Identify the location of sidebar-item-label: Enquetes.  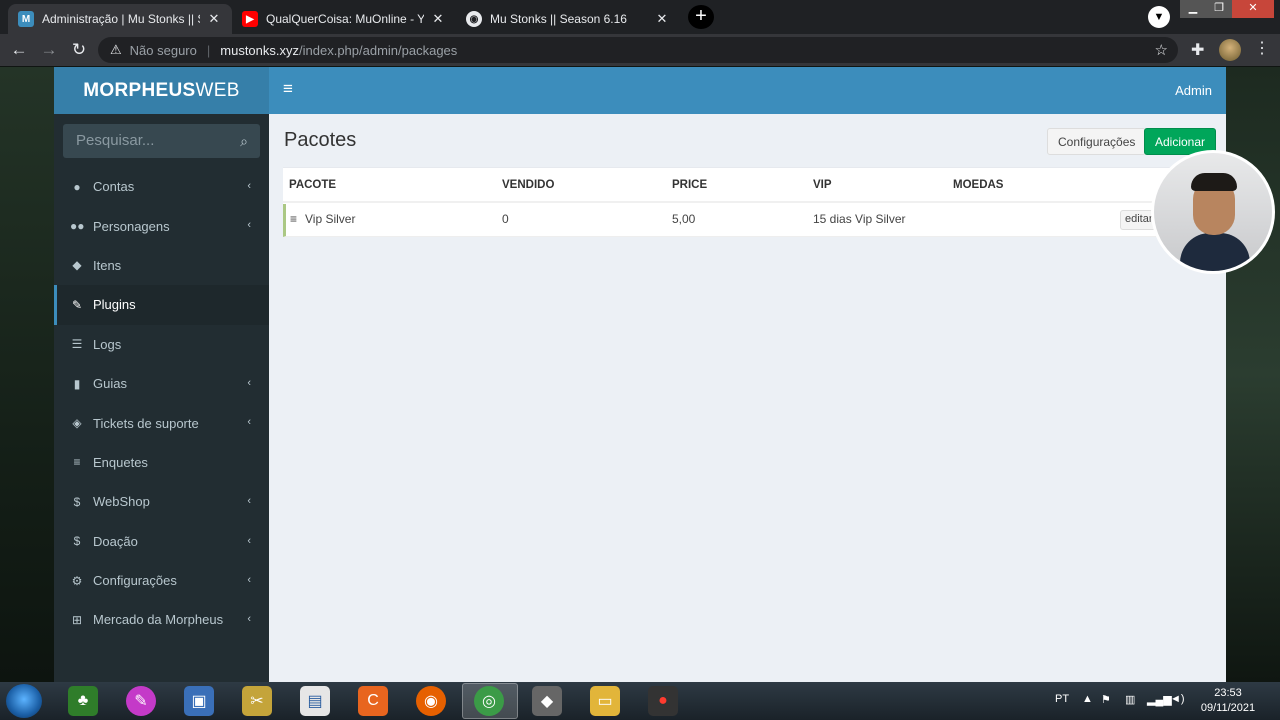
(120, 462).